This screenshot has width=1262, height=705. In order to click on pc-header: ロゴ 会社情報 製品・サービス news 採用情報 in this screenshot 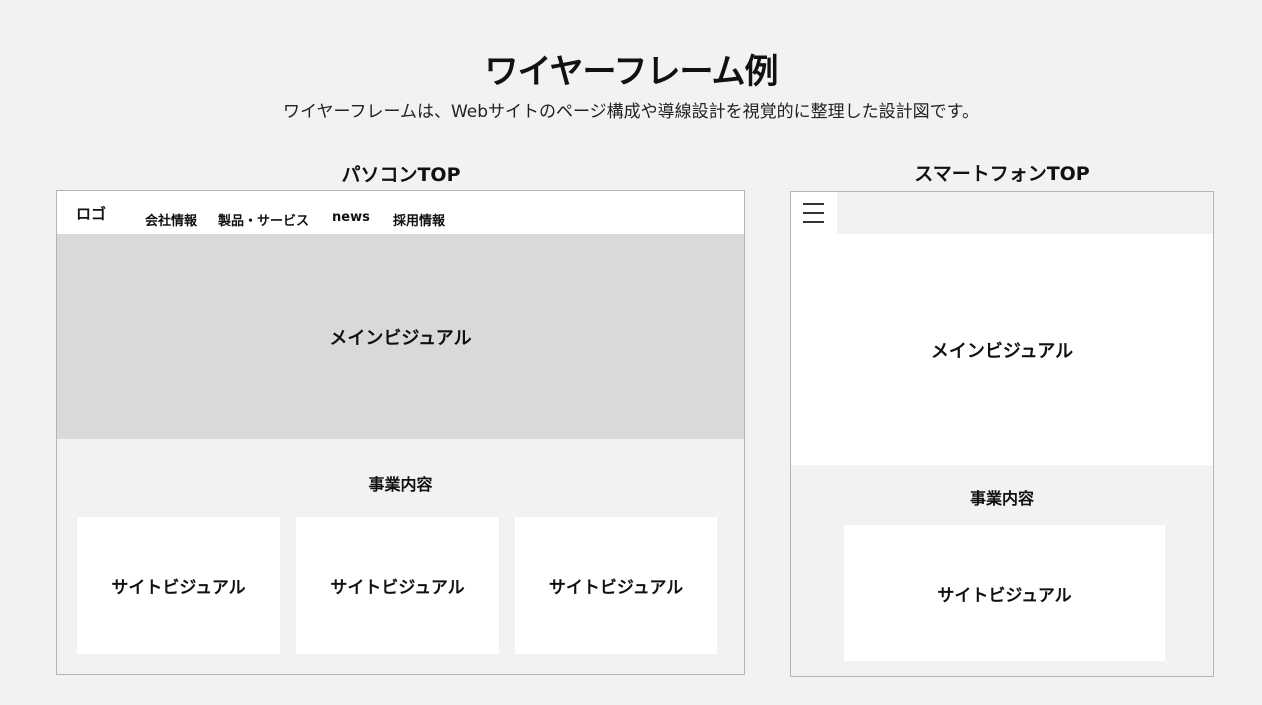, I will do `click(400, 212)`.